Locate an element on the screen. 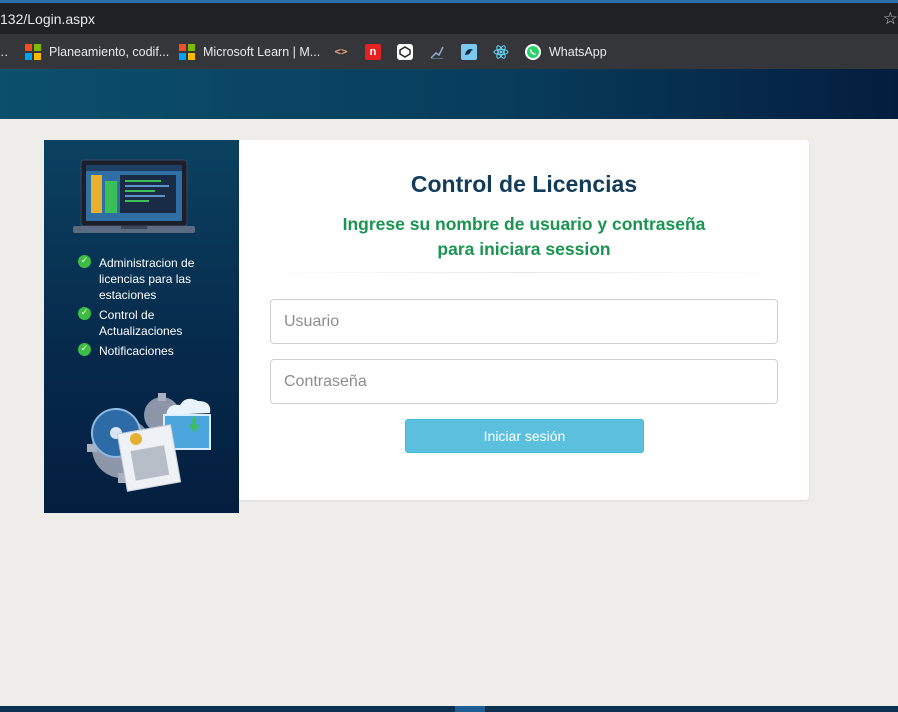  feature-item: ✓ Notificaciones is located at coordinates (158, 351).